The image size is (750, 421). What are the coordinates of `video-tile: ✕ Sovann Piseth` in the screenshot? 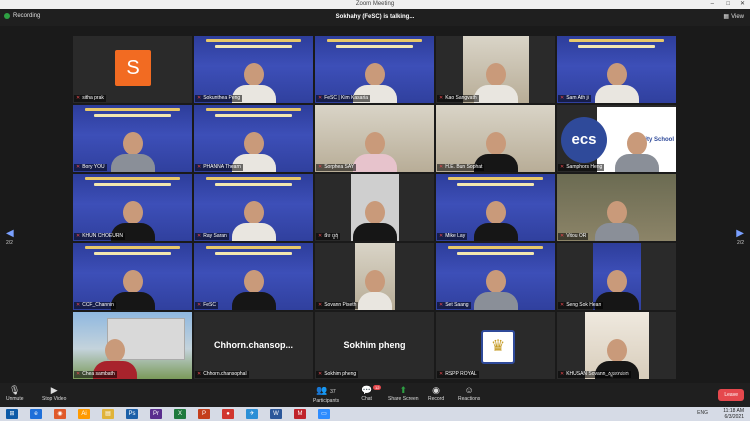 It's located at (374, 276).